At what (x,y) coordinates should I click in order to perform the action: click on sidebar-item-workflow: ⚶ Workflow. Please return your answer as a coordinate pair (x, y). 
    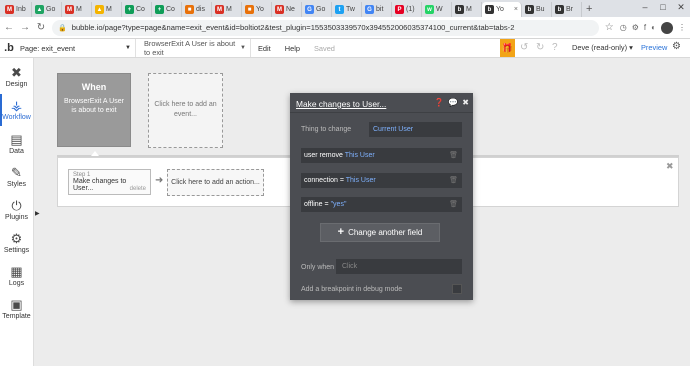
    Looking at the image, I should click on (16, 110).